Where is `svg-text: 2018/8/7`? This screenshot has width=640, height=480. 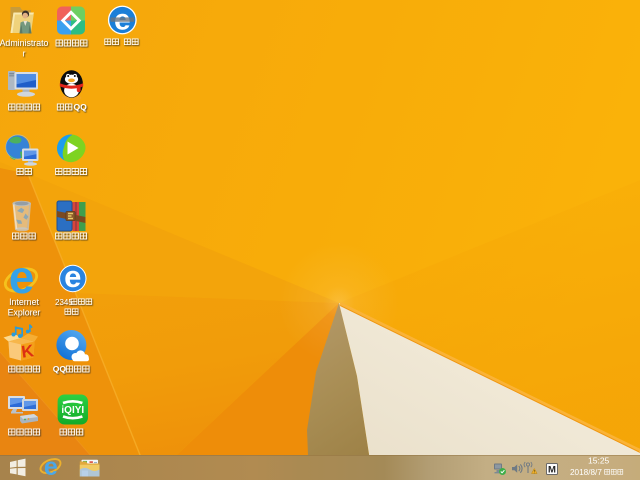
svg-text: 2018/8/7 is located at coordinates (586, 472).